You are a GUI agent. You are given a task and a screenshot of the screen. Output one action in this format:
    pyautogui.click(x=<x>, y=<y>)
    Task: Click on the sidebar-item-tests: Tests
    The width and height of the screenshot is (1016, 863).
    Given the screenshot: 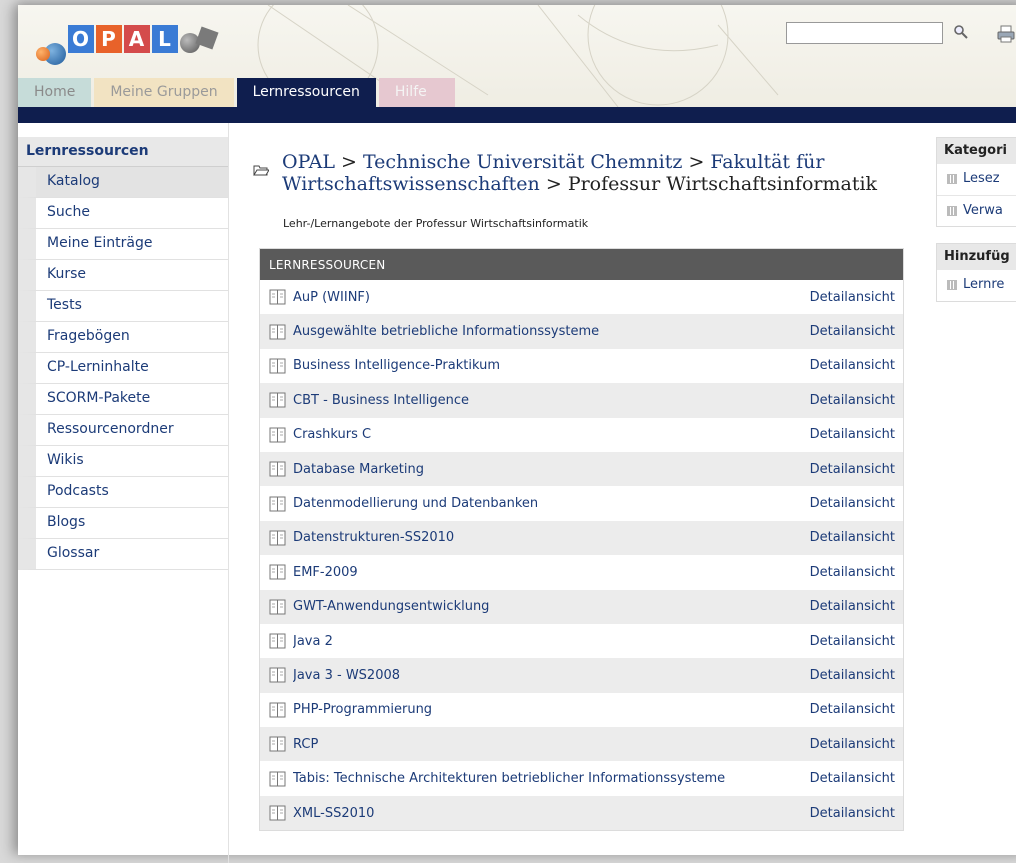 What is the action you would take?
    pyautogui.click(x=123, y=306)
    